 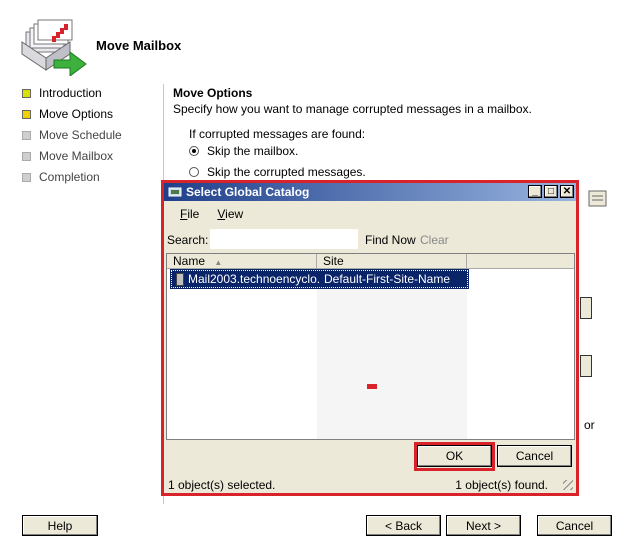 I want to click on step-completion: Completion, so click(x=61, y=177).